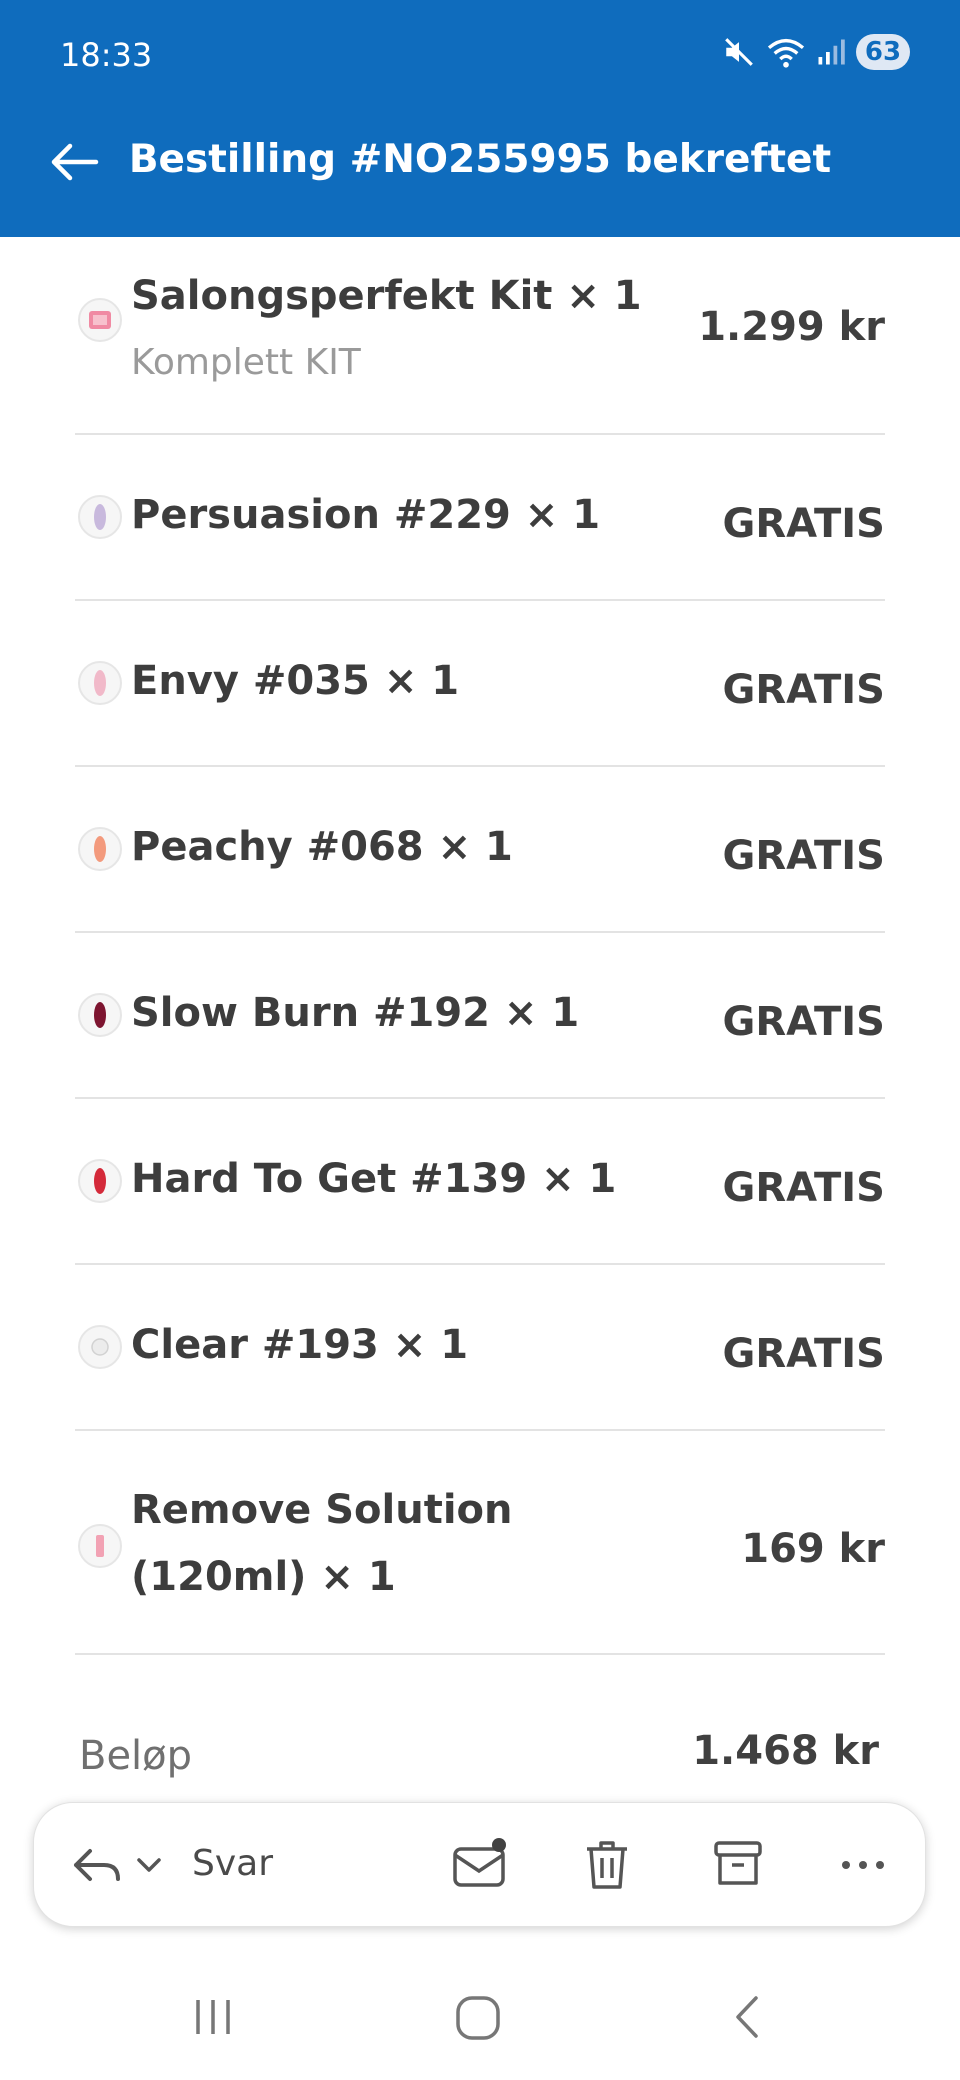  I want to click on signal-icon, so click(831, 52).